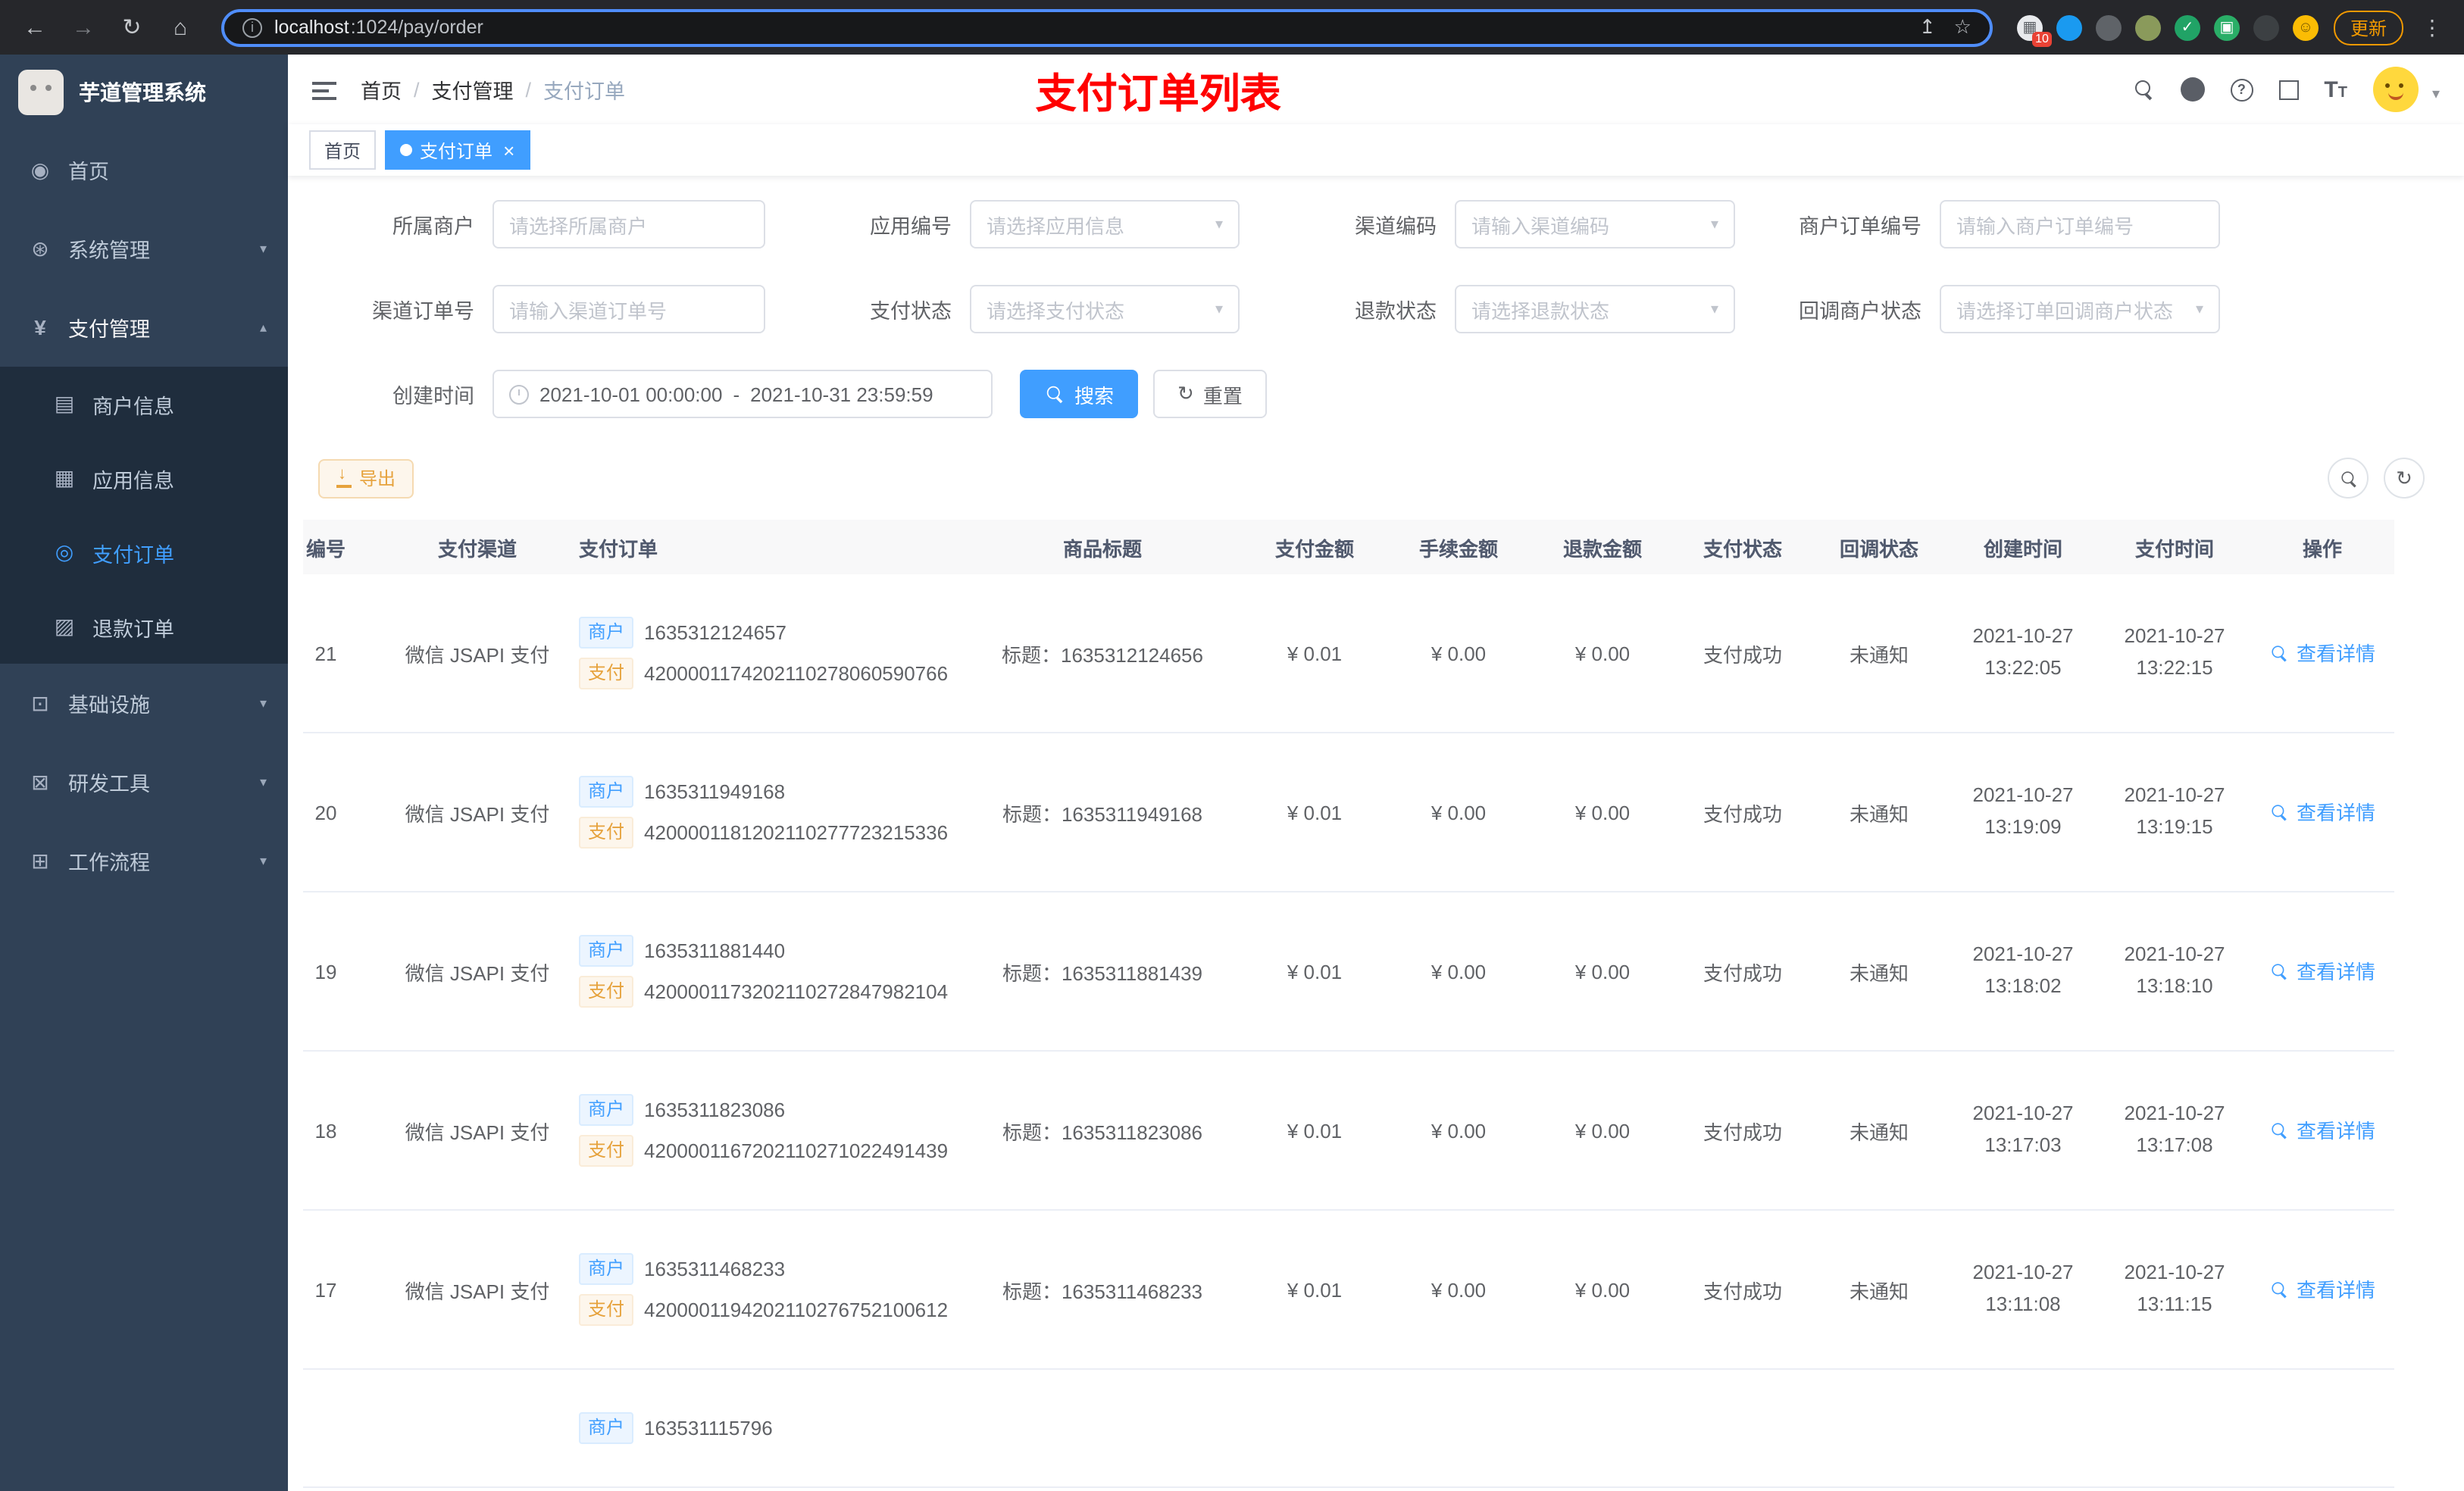 This screenshot has width=2464, height=1491. Describe the element at coordinates (381, 89) in the screenshot. I see `breadcrumb-item: 首页` at that location.